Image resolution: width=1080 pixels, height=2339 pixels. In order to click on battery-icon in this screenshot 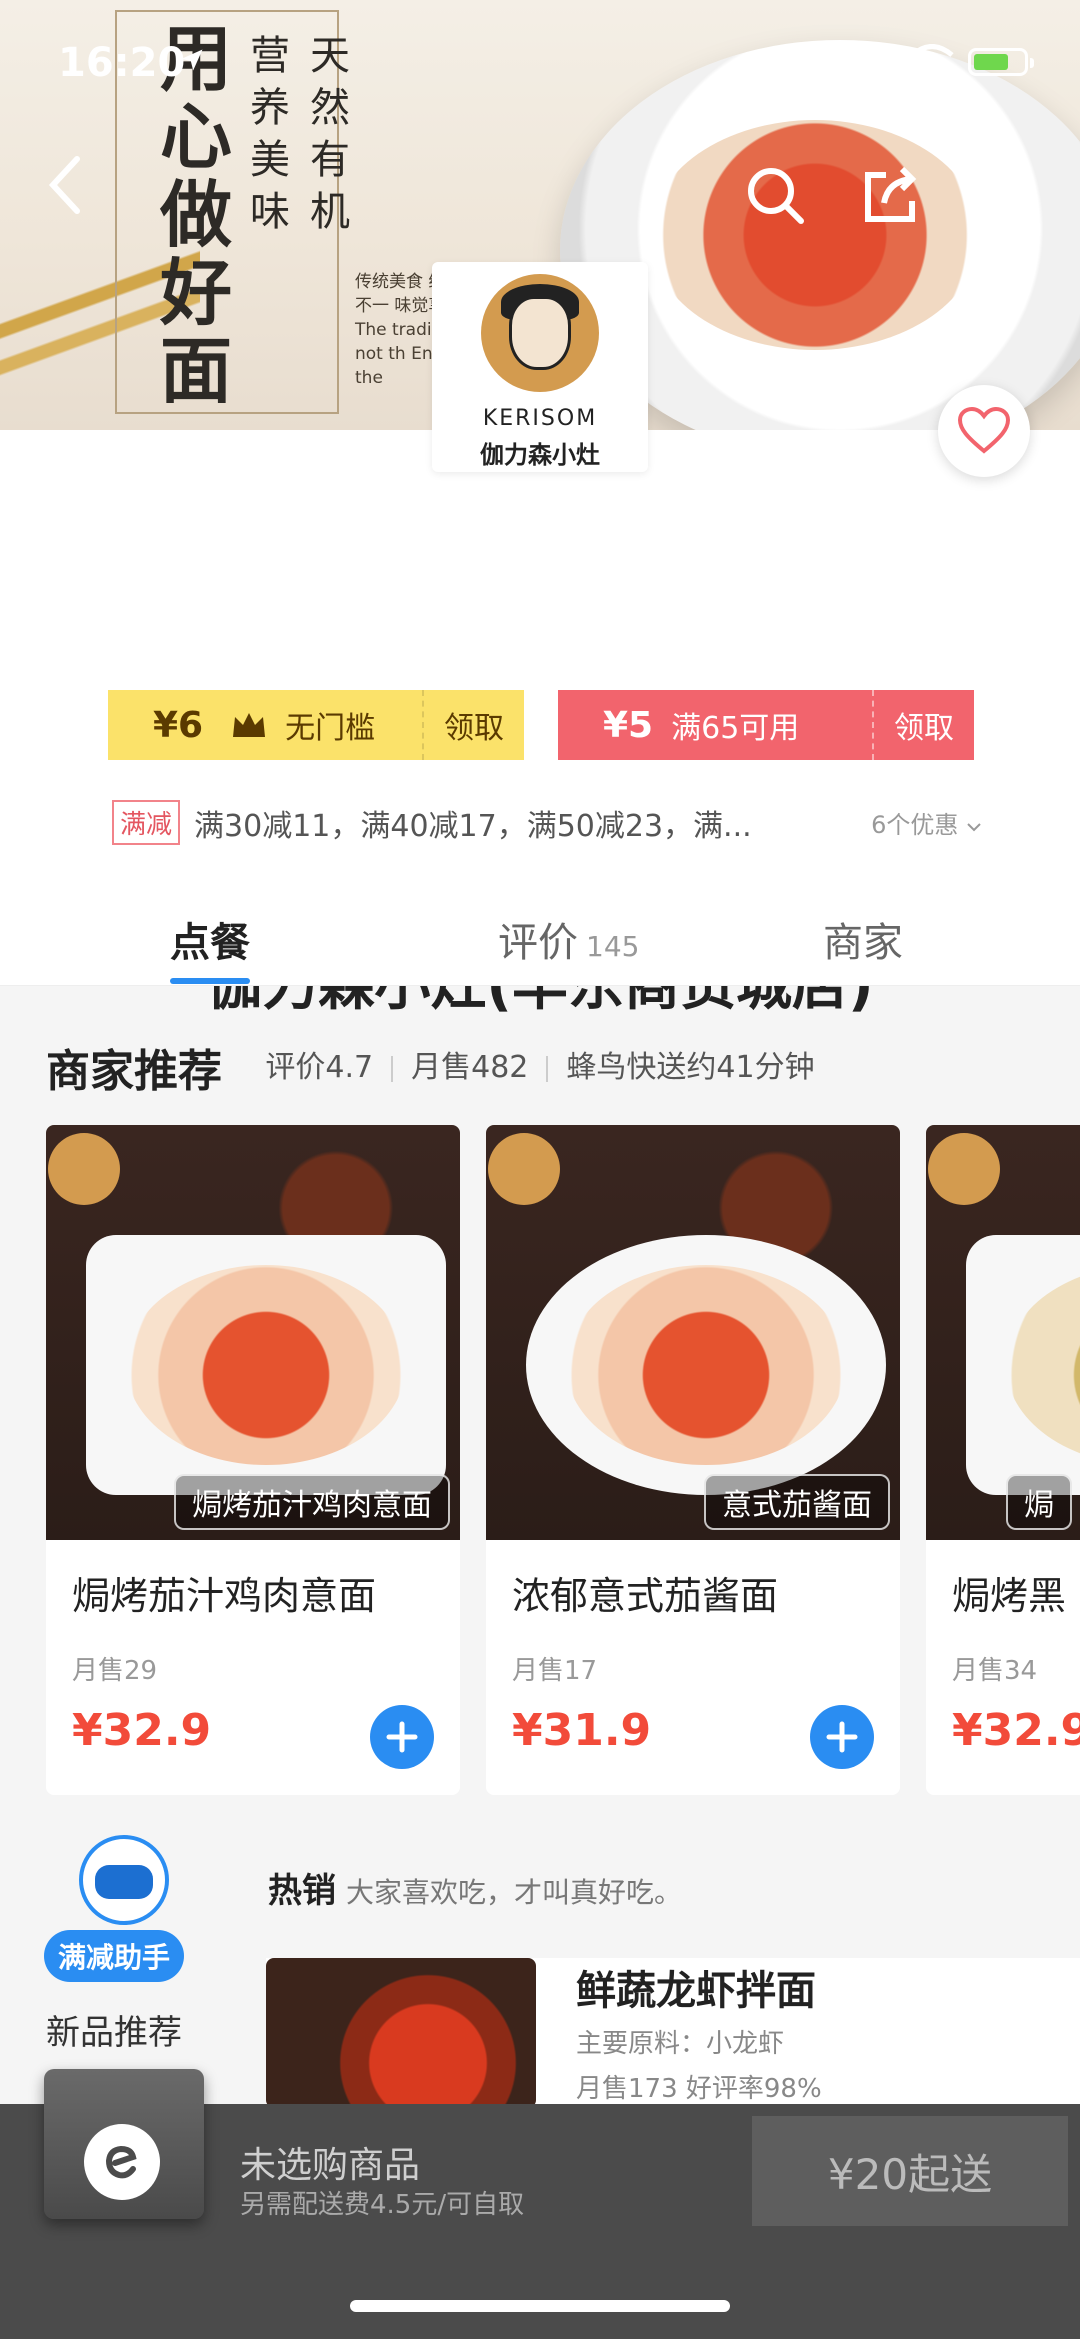, I will do `click(1001, 62)`.